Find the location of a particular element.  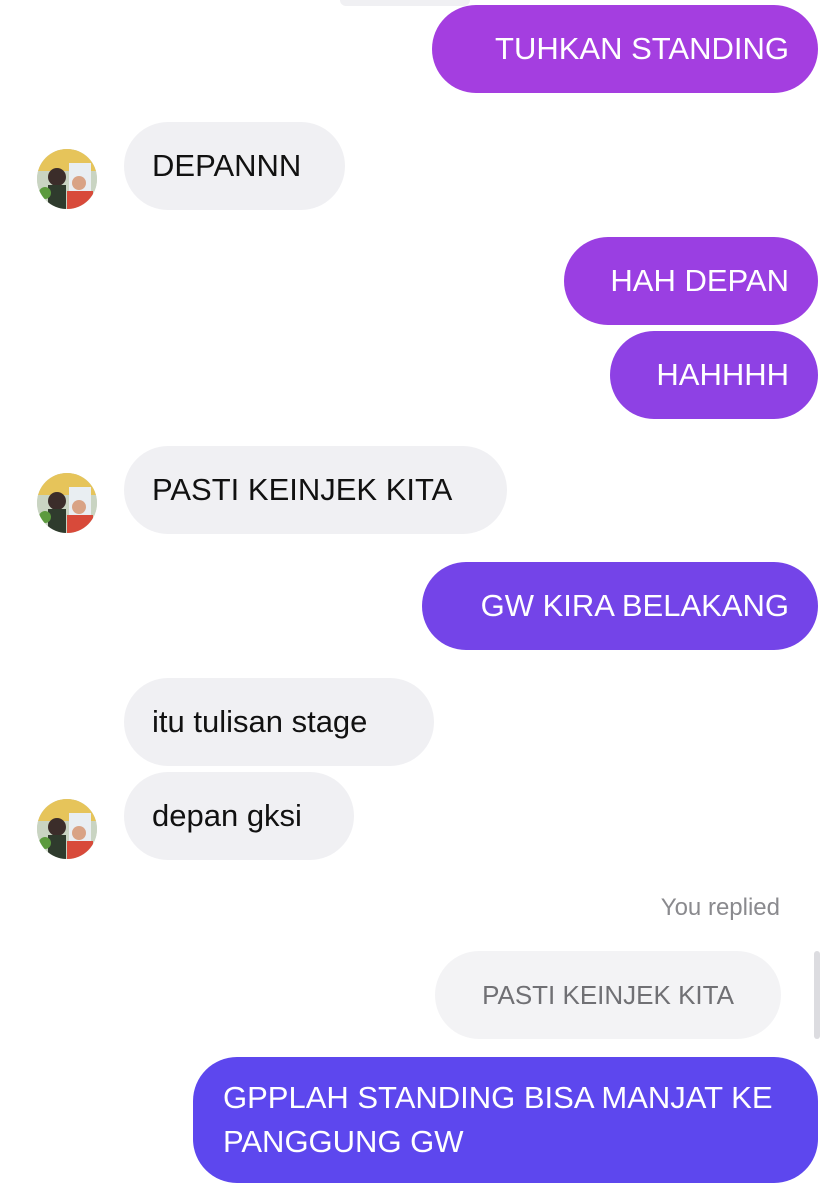

incoming-message: PASTI KEINJEK KITA is located at coordinates (315, 490).